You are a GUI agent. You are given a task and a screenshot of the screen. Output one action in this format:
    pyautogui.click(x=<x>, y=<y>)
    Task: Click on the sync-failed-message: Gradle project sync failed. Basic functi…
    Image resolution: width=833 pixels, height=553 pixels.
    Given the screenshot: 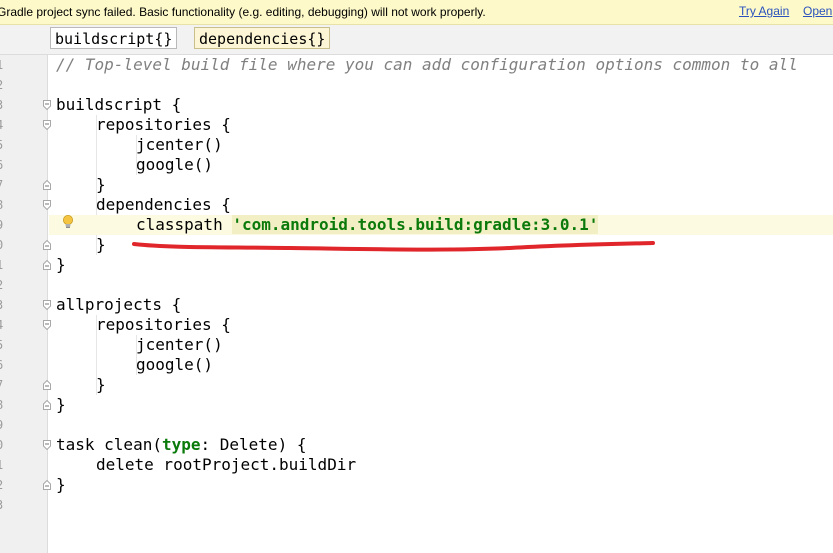 What is the action you would take?
    pyautogui.click(x=243, y=12)
    